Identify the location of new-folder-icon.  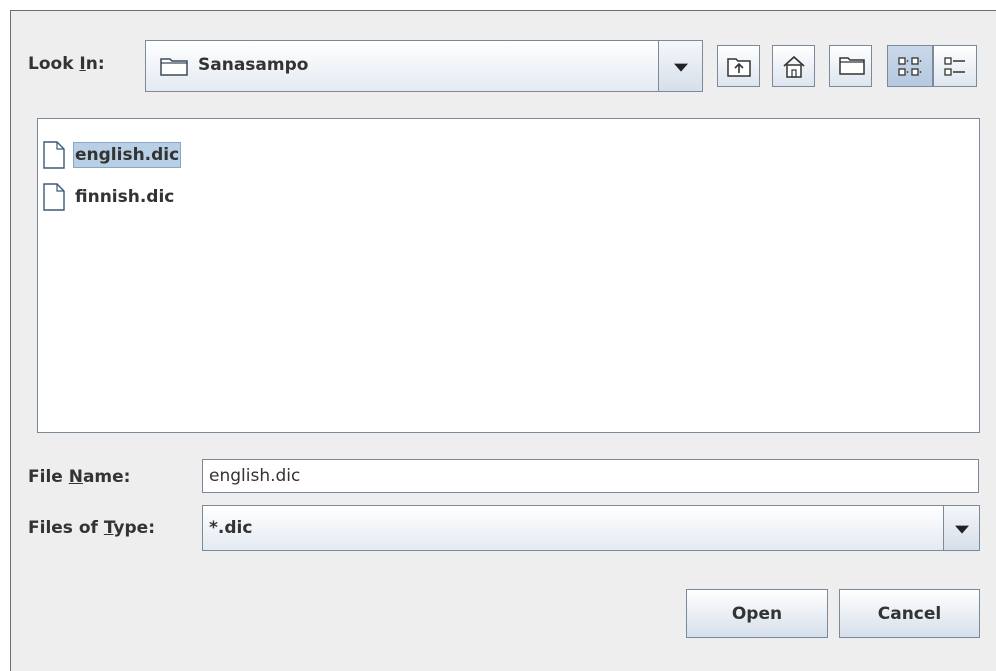
(852, 66).